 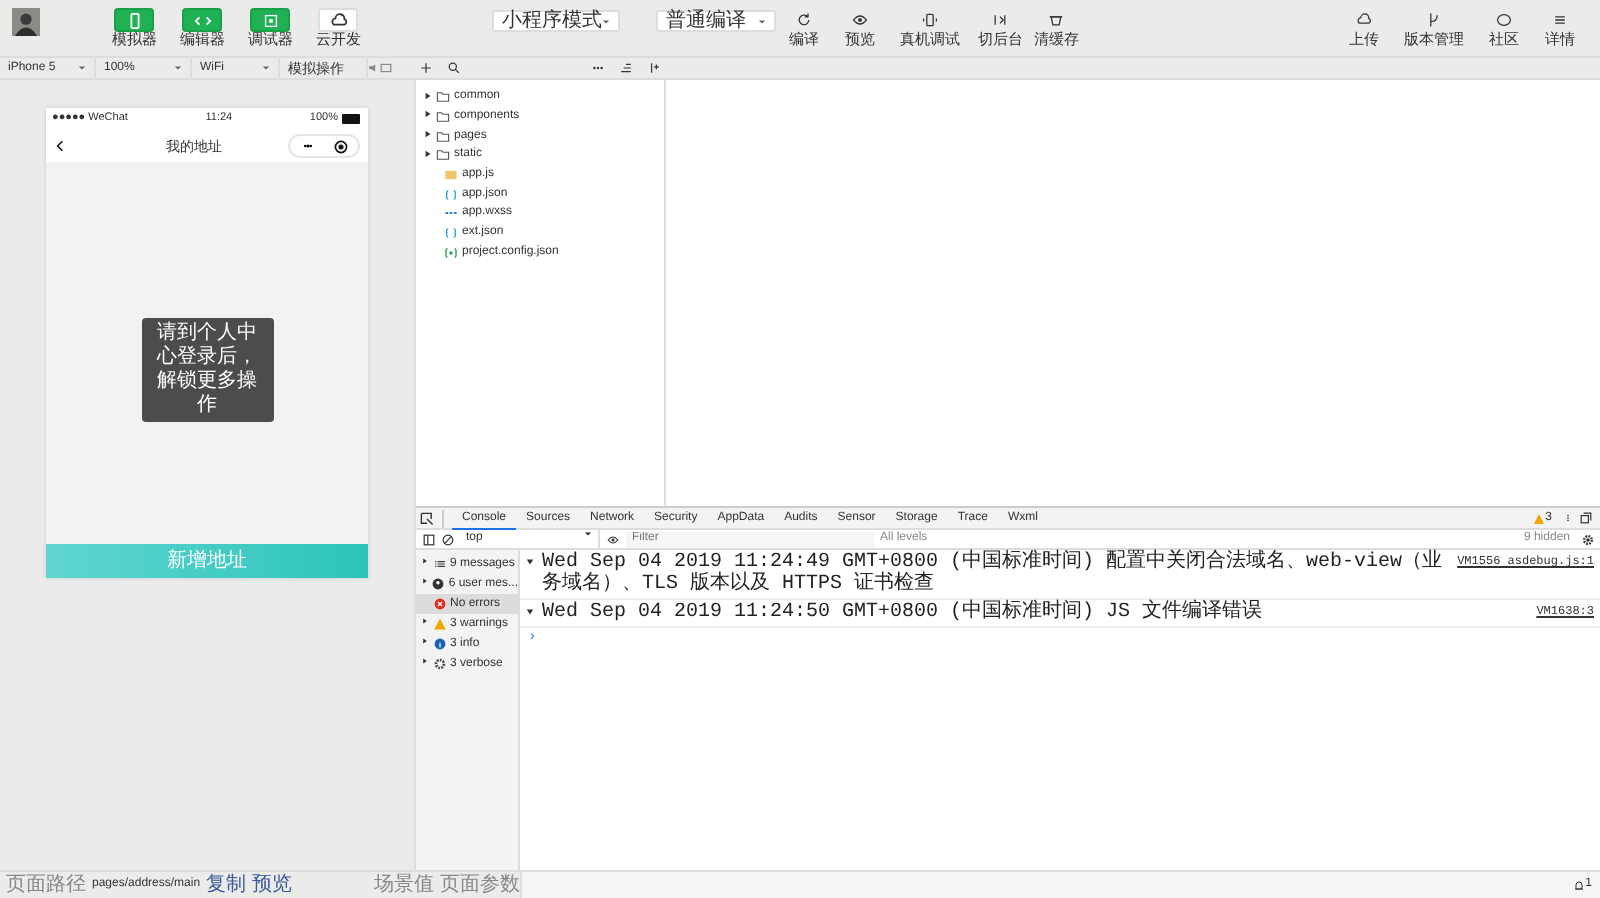 What do you see at coordinates (1364, 20) in the screenshot?
I see `upload-icon` at bounding box center [1364, 20].